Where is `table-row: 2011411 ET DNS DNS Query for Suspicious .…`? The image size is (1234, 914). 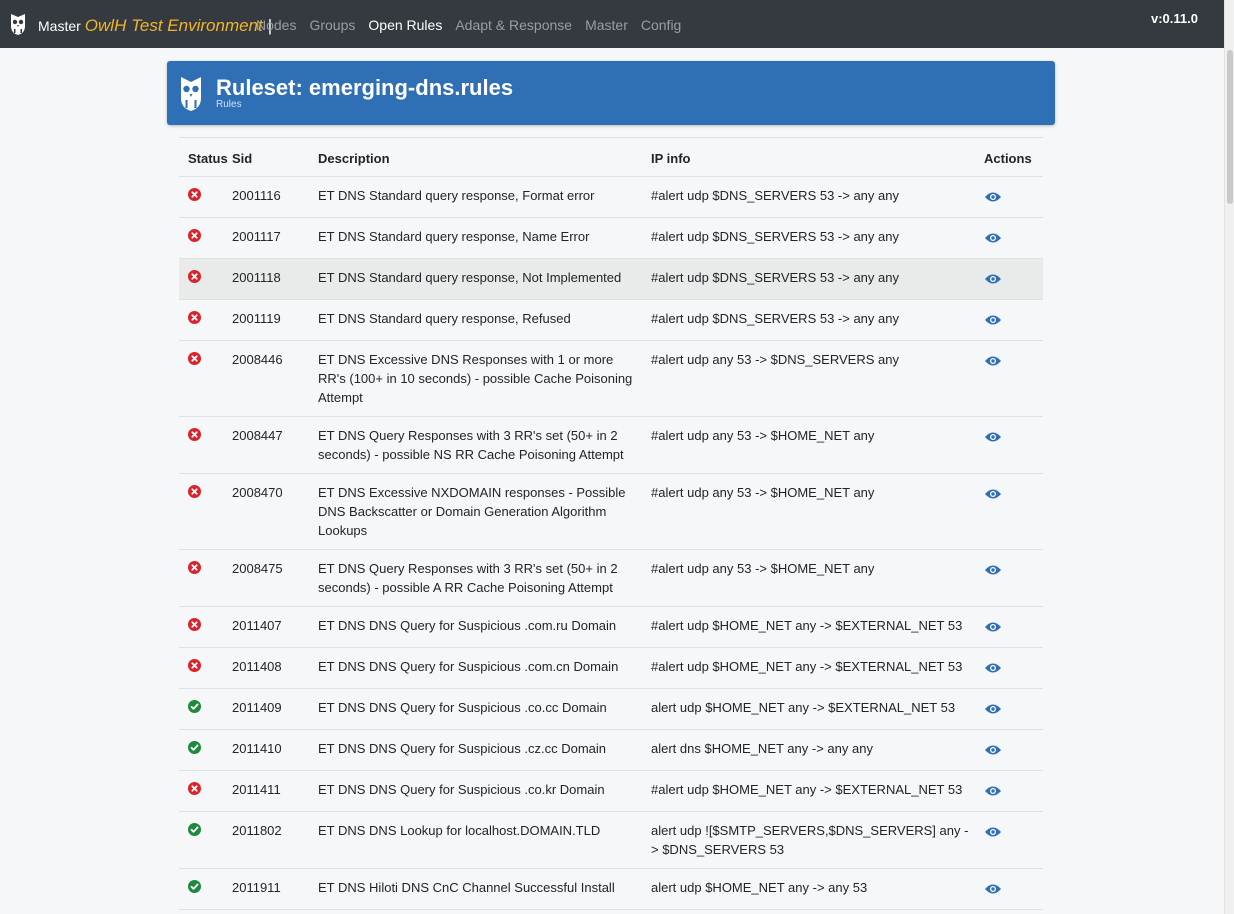 table-row: 2011411 ET DNS DNS Query for Suspicious .… is located at coordinates (611, 791).